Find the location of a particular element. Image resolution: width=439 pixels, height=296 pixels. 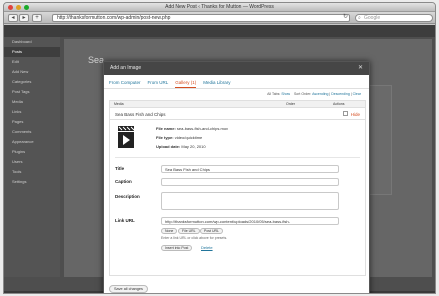

sidebar-item-links: Links is located at coordinates (32, 112).